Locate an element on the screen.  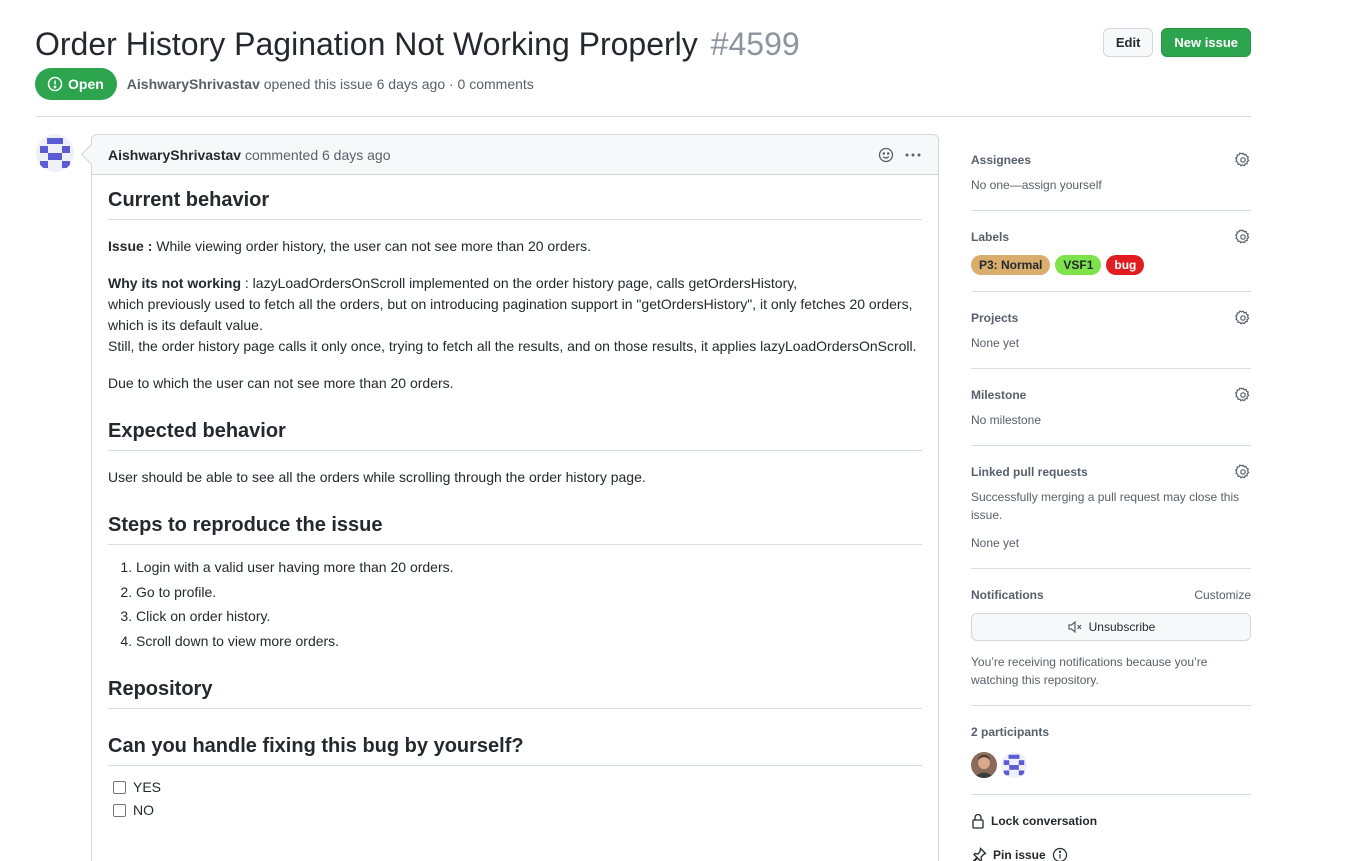
user-photo-icon is located at coordinates (984, 765).